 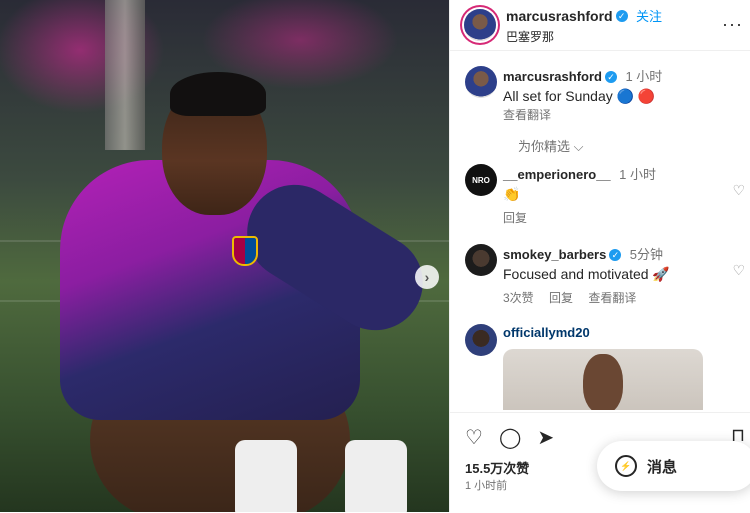 I want to click on post-header: marcusrashford ✓ 关注 巴塞罗那 ···, so click(x=600, y=25).